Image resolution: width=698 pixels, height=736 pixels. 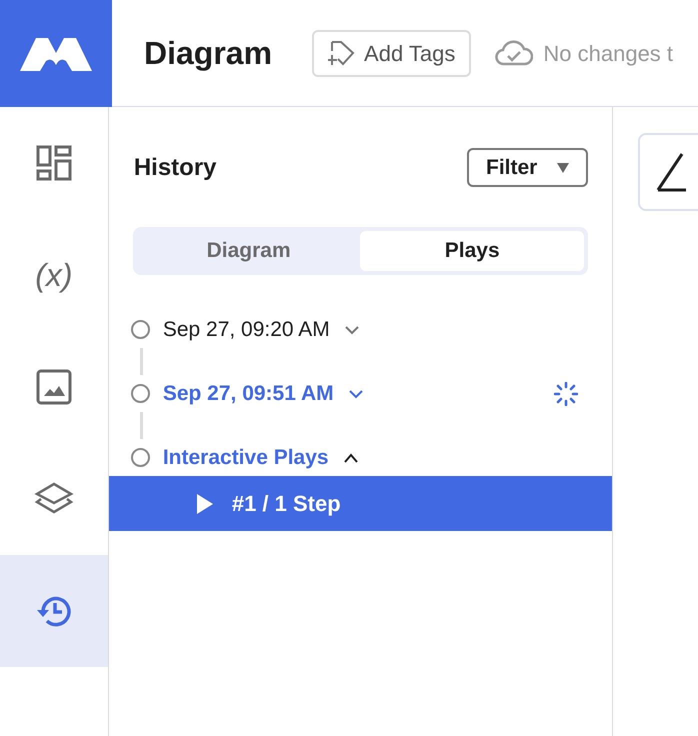 I want to click on tag-icon, so click(x=342, y=53).